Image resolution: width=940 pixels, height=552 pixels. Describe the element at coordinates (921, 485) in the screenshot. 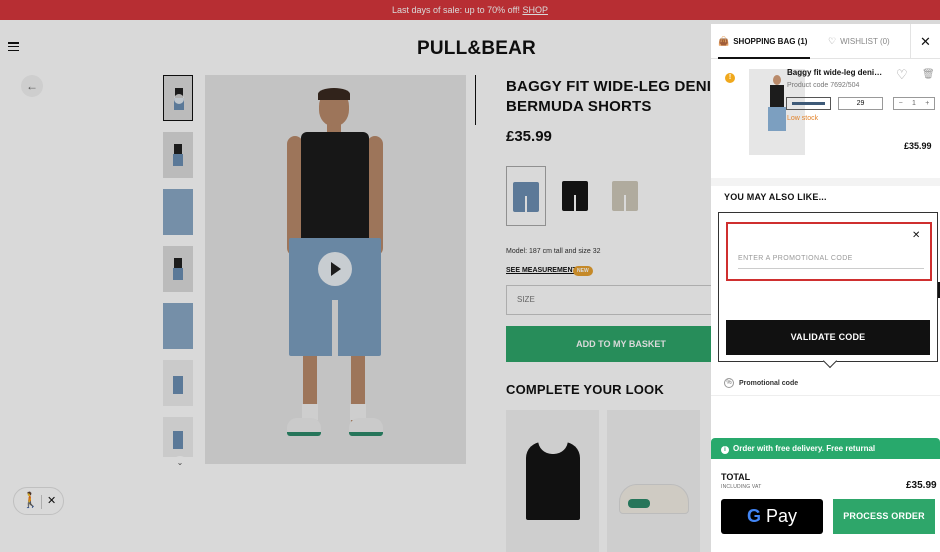

I see `total-price: £35.99` at that location.